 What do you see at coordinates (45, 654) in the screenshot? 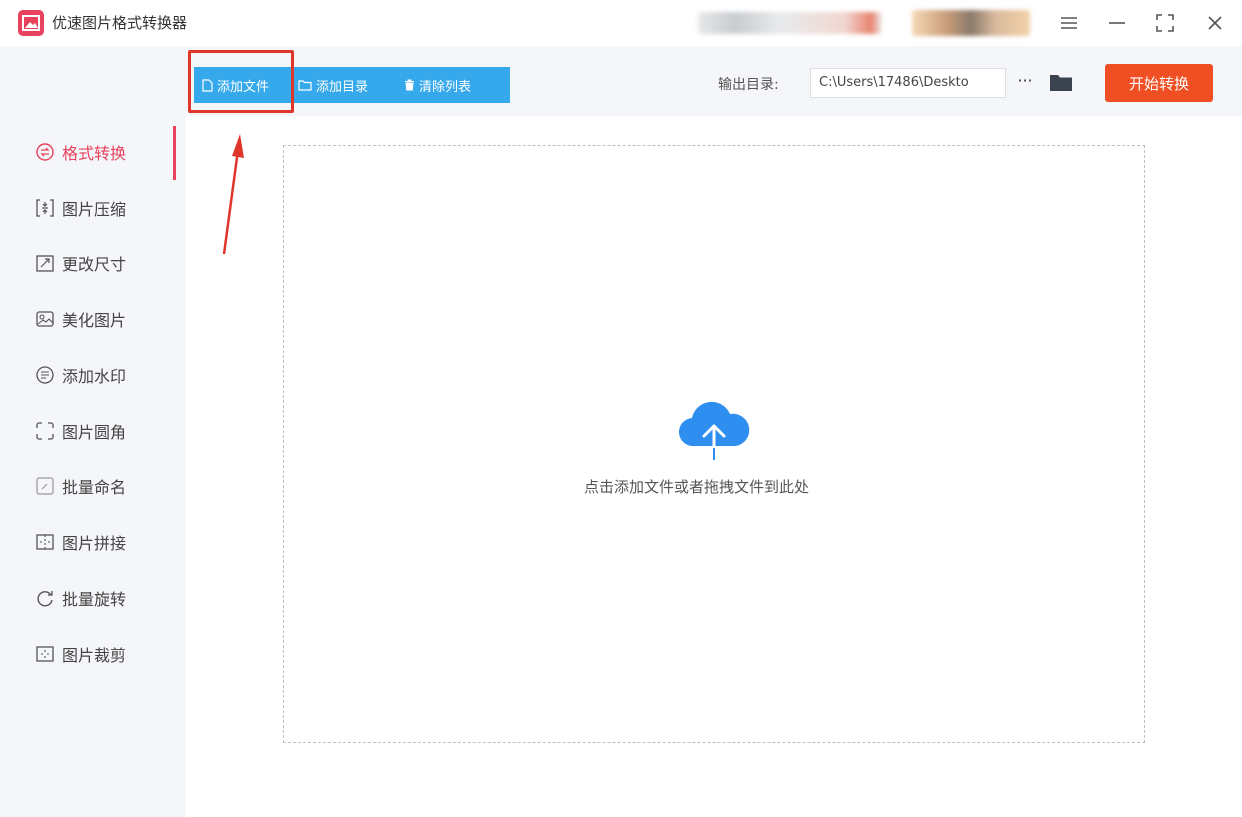
I see `crop-icon` at bounding box center [45, 654].